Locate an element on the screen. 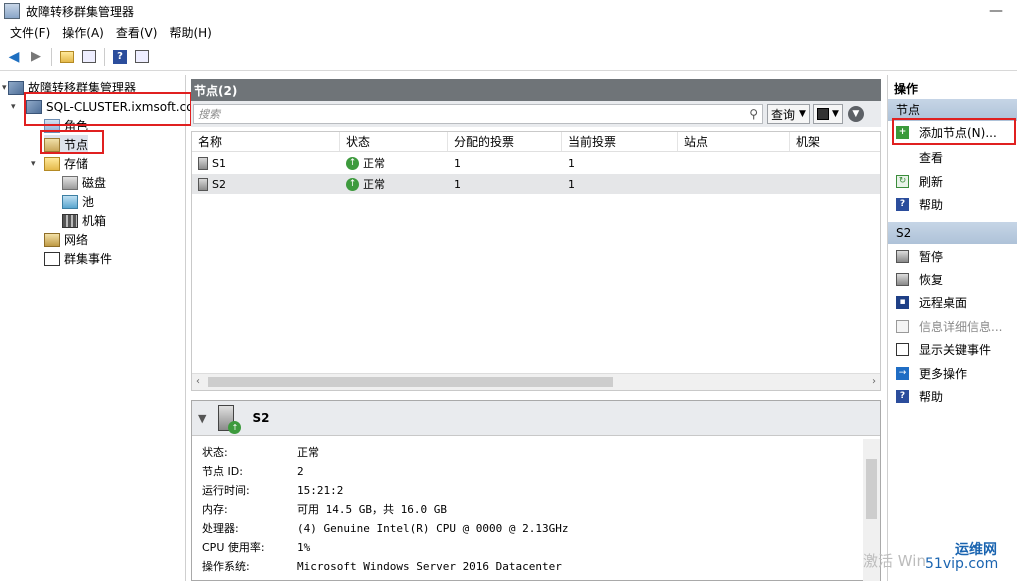  actions-section-s2: S2 is located at coordinates (952, 233).